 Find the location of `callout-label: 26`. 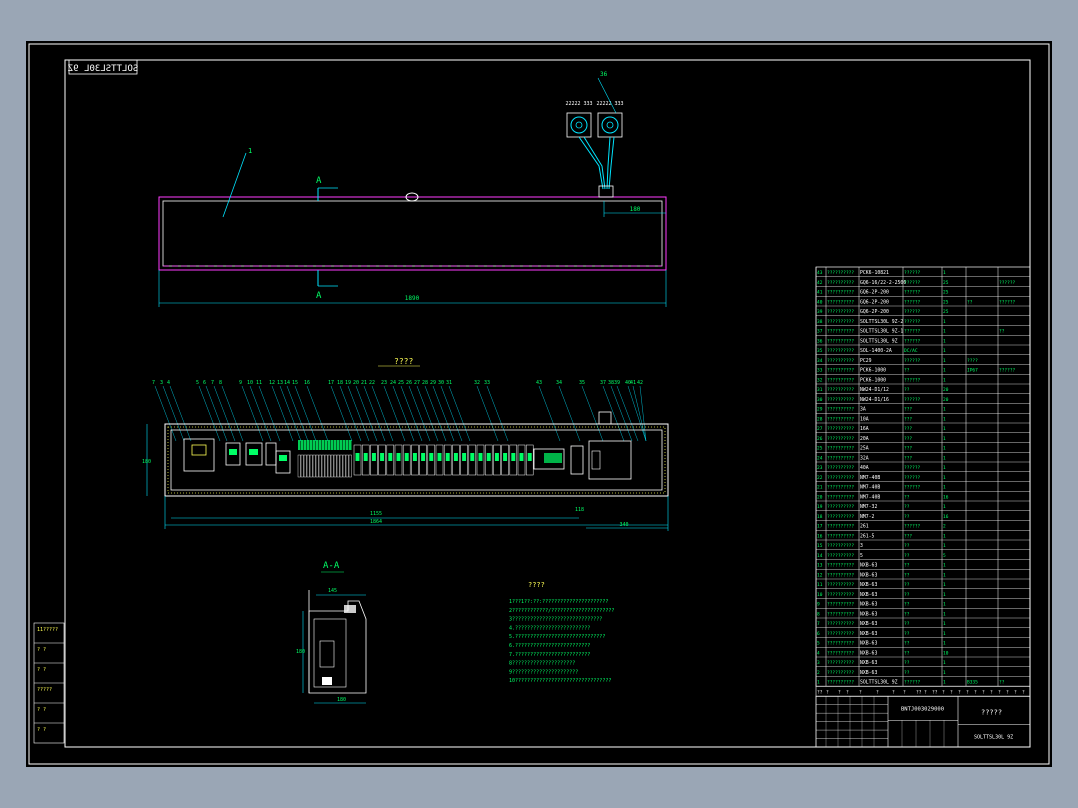

callout-label: 26 is located at coordinates (409, 383).